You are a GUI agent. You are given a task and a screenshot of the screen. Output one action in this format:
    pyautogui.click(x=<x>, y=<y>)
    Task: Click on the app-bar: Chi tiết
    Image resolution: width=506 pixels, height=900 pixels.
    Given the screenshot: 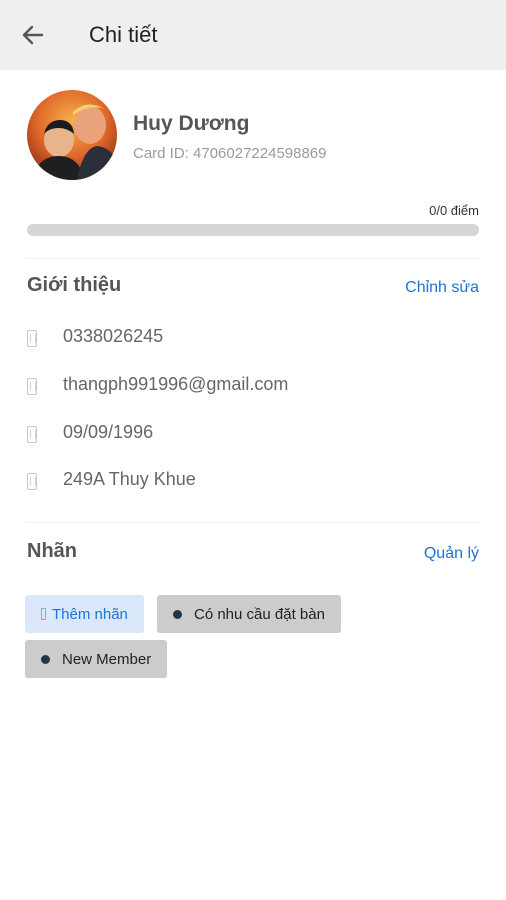 What is the action you would take?
    pyautogui.click(x=253, y=35)
    